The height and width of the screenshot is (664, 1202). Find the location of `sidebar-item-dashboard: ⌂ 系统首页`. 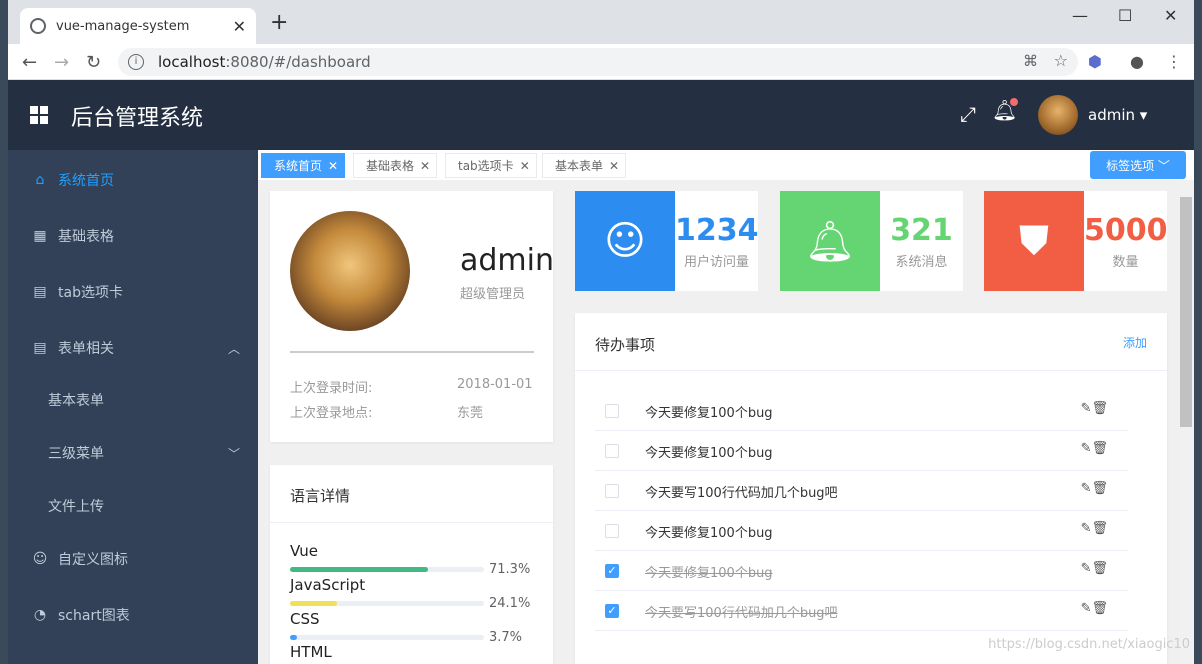

sidebar-item-dashboard: ⌂ 系统首页 is located at coordinates (133, 180).